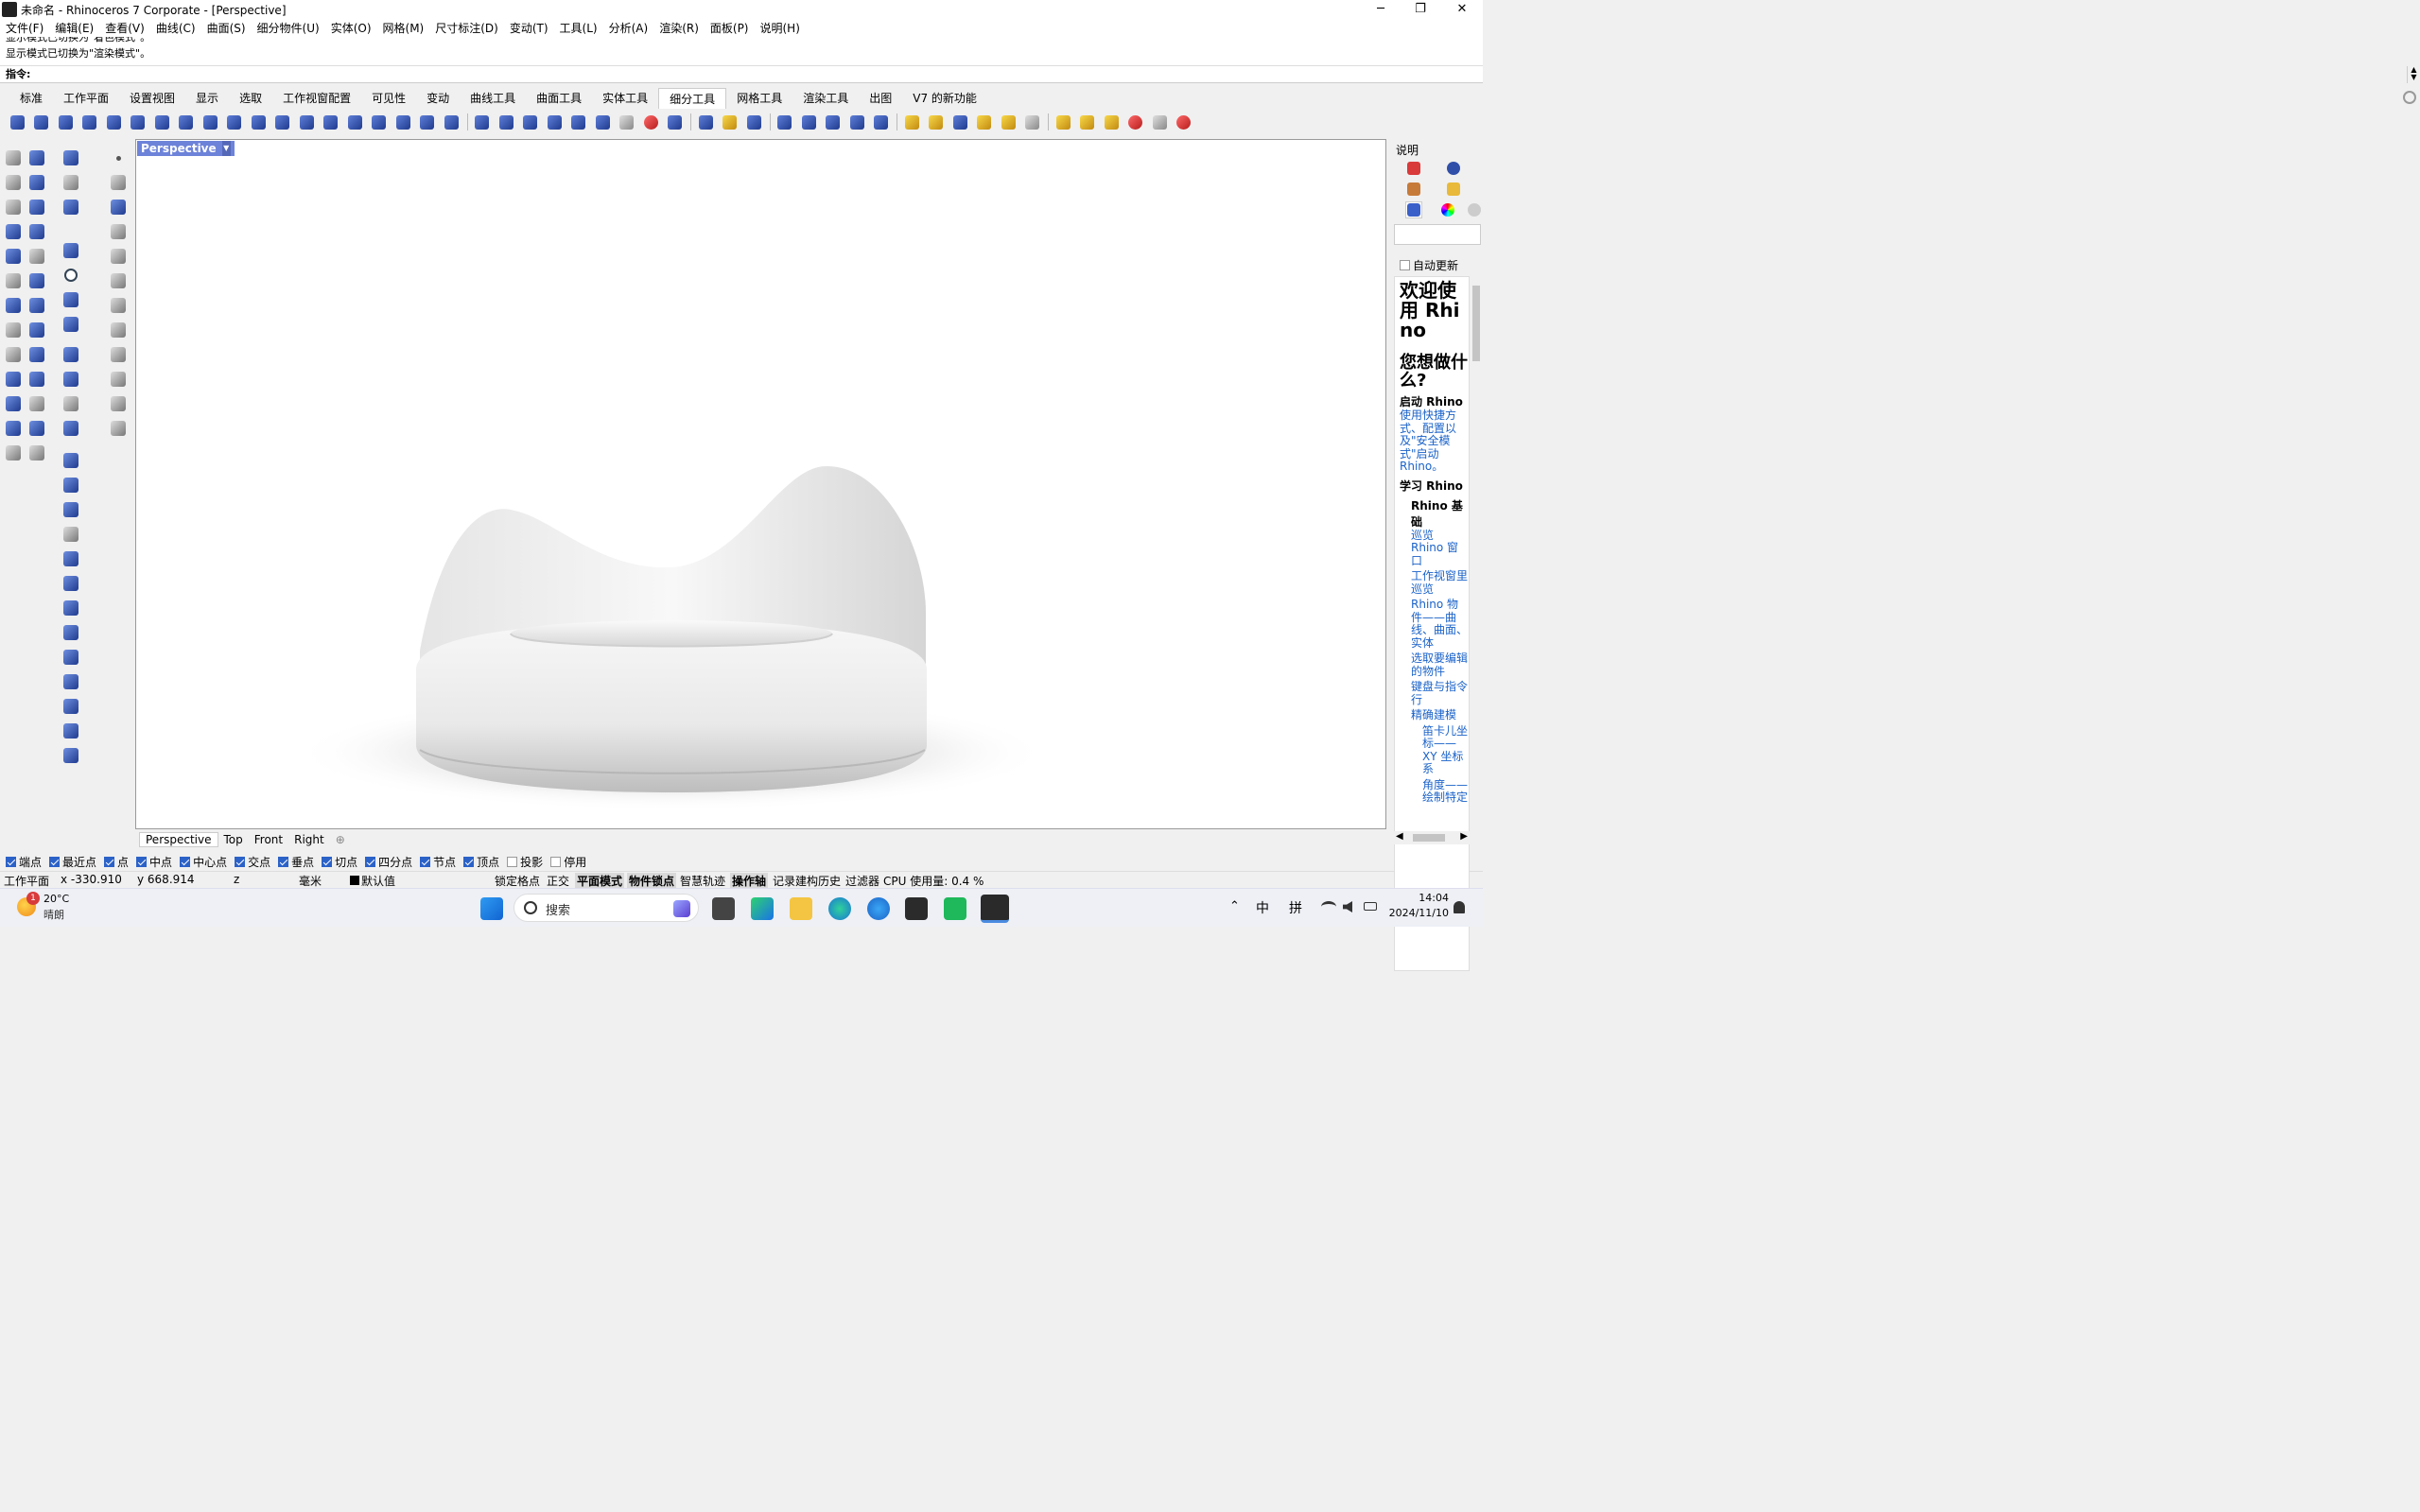  Describe the element at coordinates (1440, 715) in the screenshot. I see `help-link: 精确建模` at that location.